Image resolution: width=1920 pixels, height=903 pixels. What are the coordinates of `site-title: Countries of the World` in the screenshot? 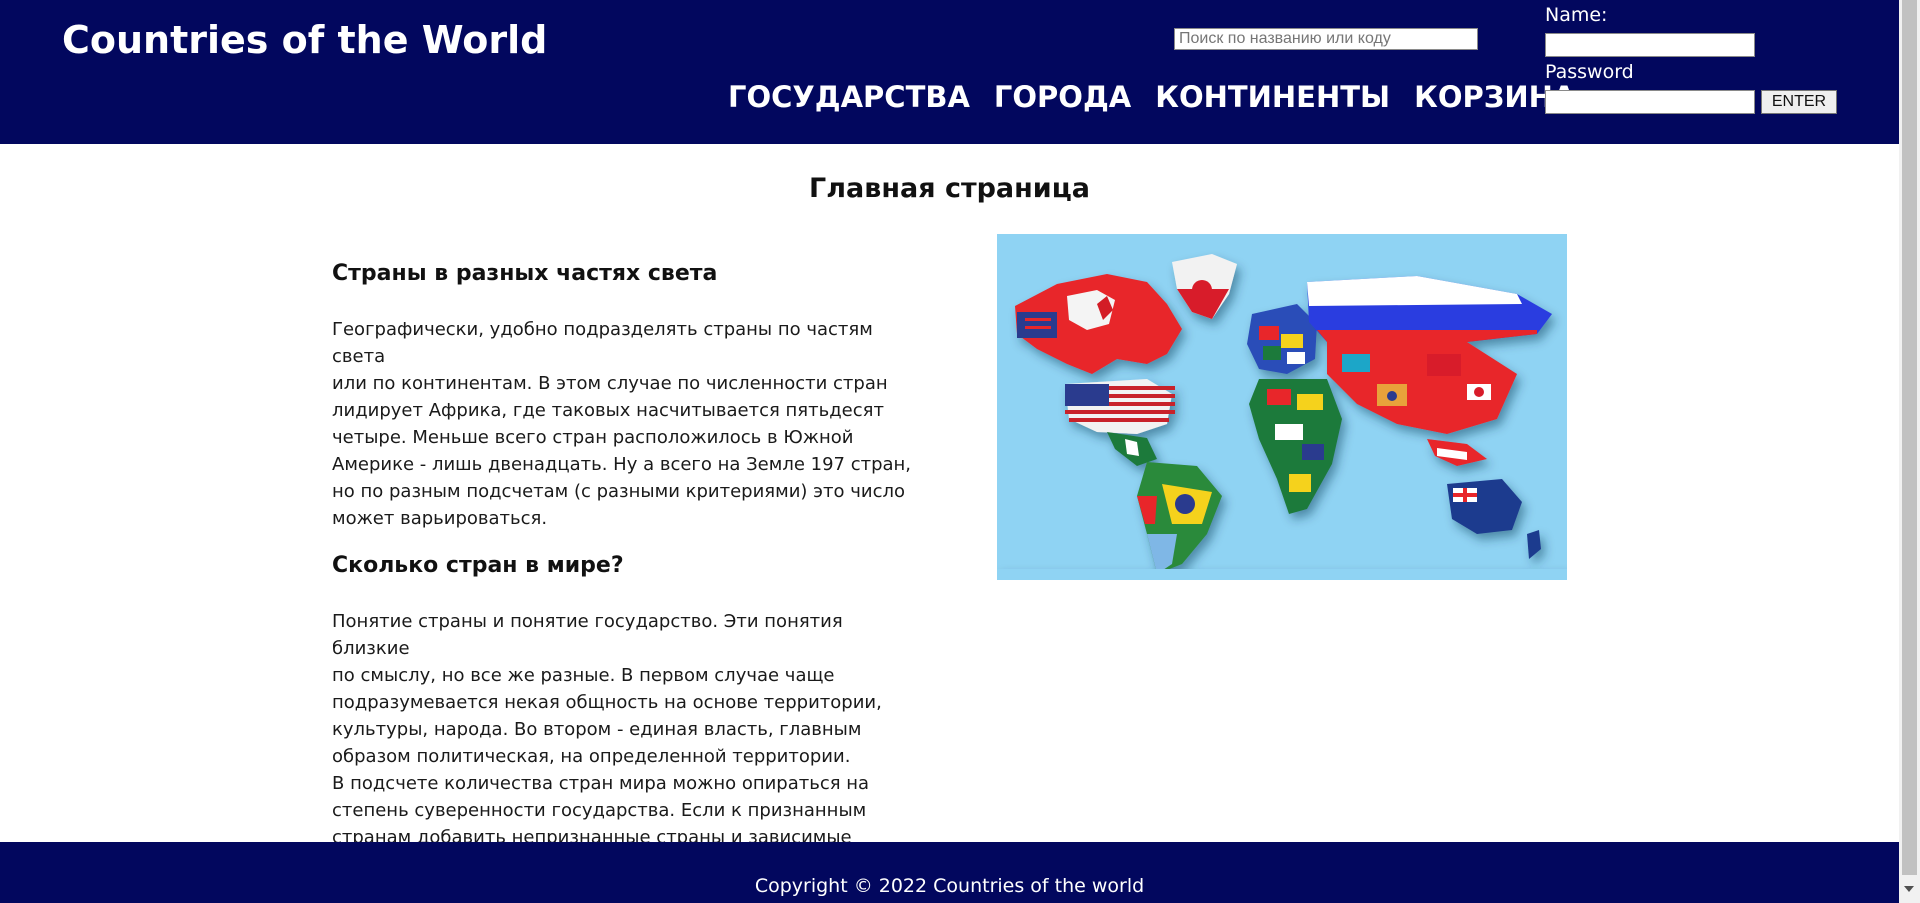 It's located at (304, 40).